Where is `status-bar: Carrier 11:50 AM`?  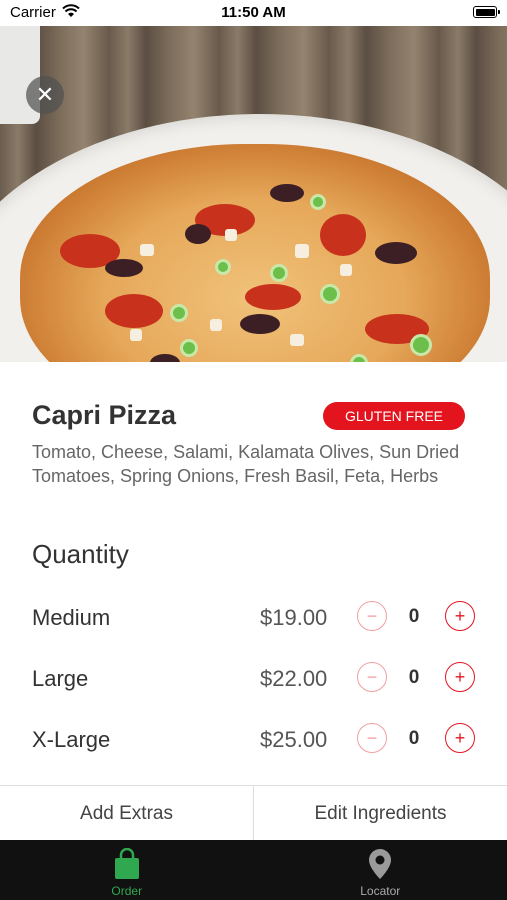
status-bar: Carrier 11:50 AM is located at coordinates (253, 13).